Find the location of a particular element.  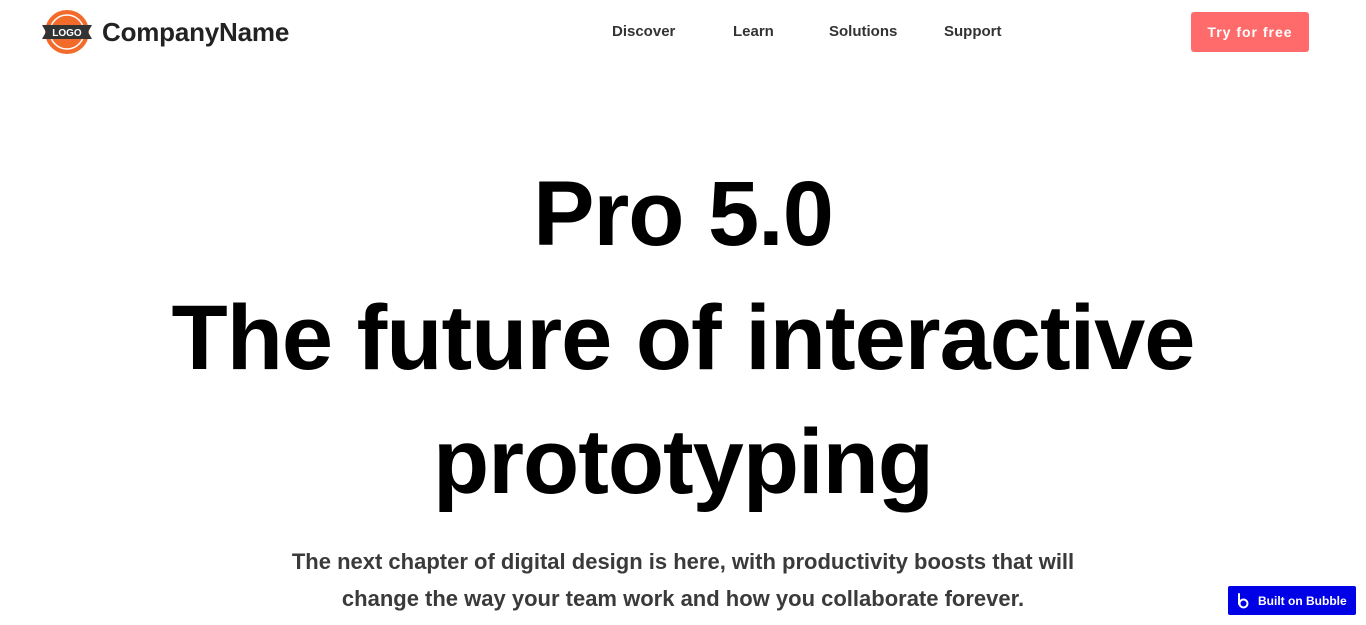

logo-text: LOGO is located at coordinates (67, 33).